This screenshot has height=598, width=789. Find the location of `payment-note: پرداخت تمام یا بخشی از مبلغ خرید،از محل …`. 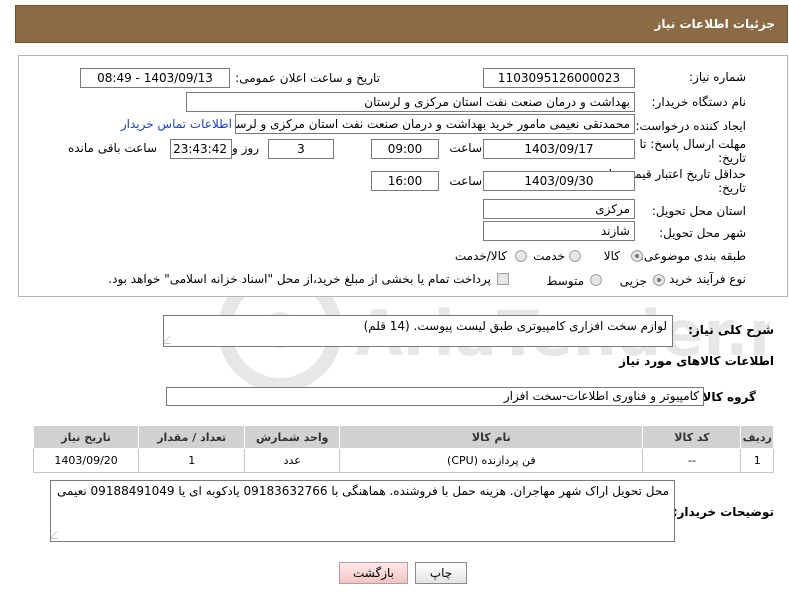

payment-note: پرداخت تمام یا بخشی از مبلغ خرید،از محل … is located at coordinates (299, 279).